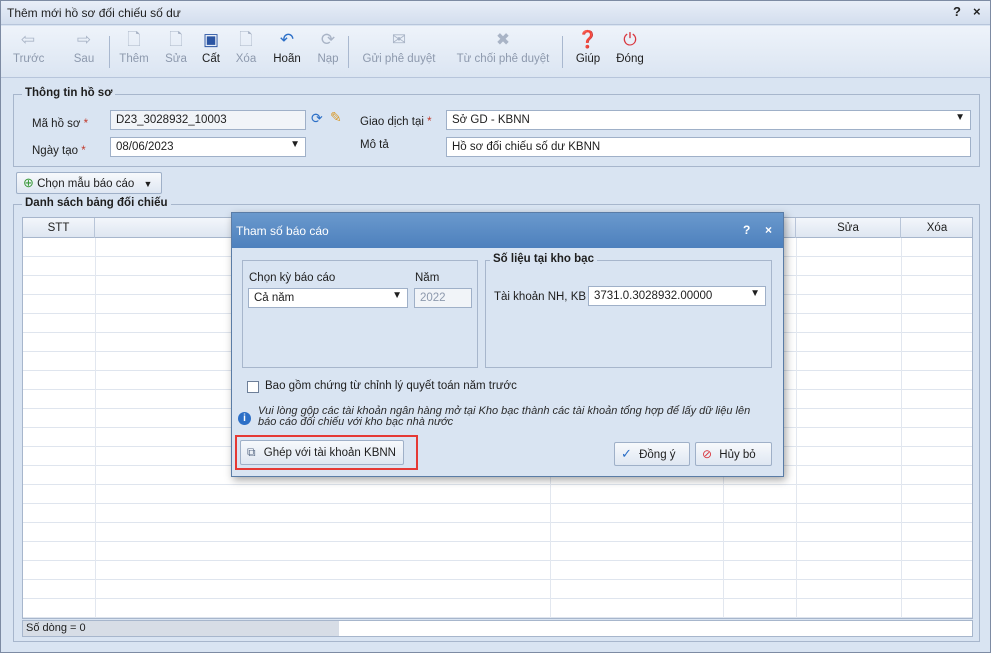 Image resolution: width=991 pixels, height=653 pixels. I want to click on info-icon: i, so click(244, 418).